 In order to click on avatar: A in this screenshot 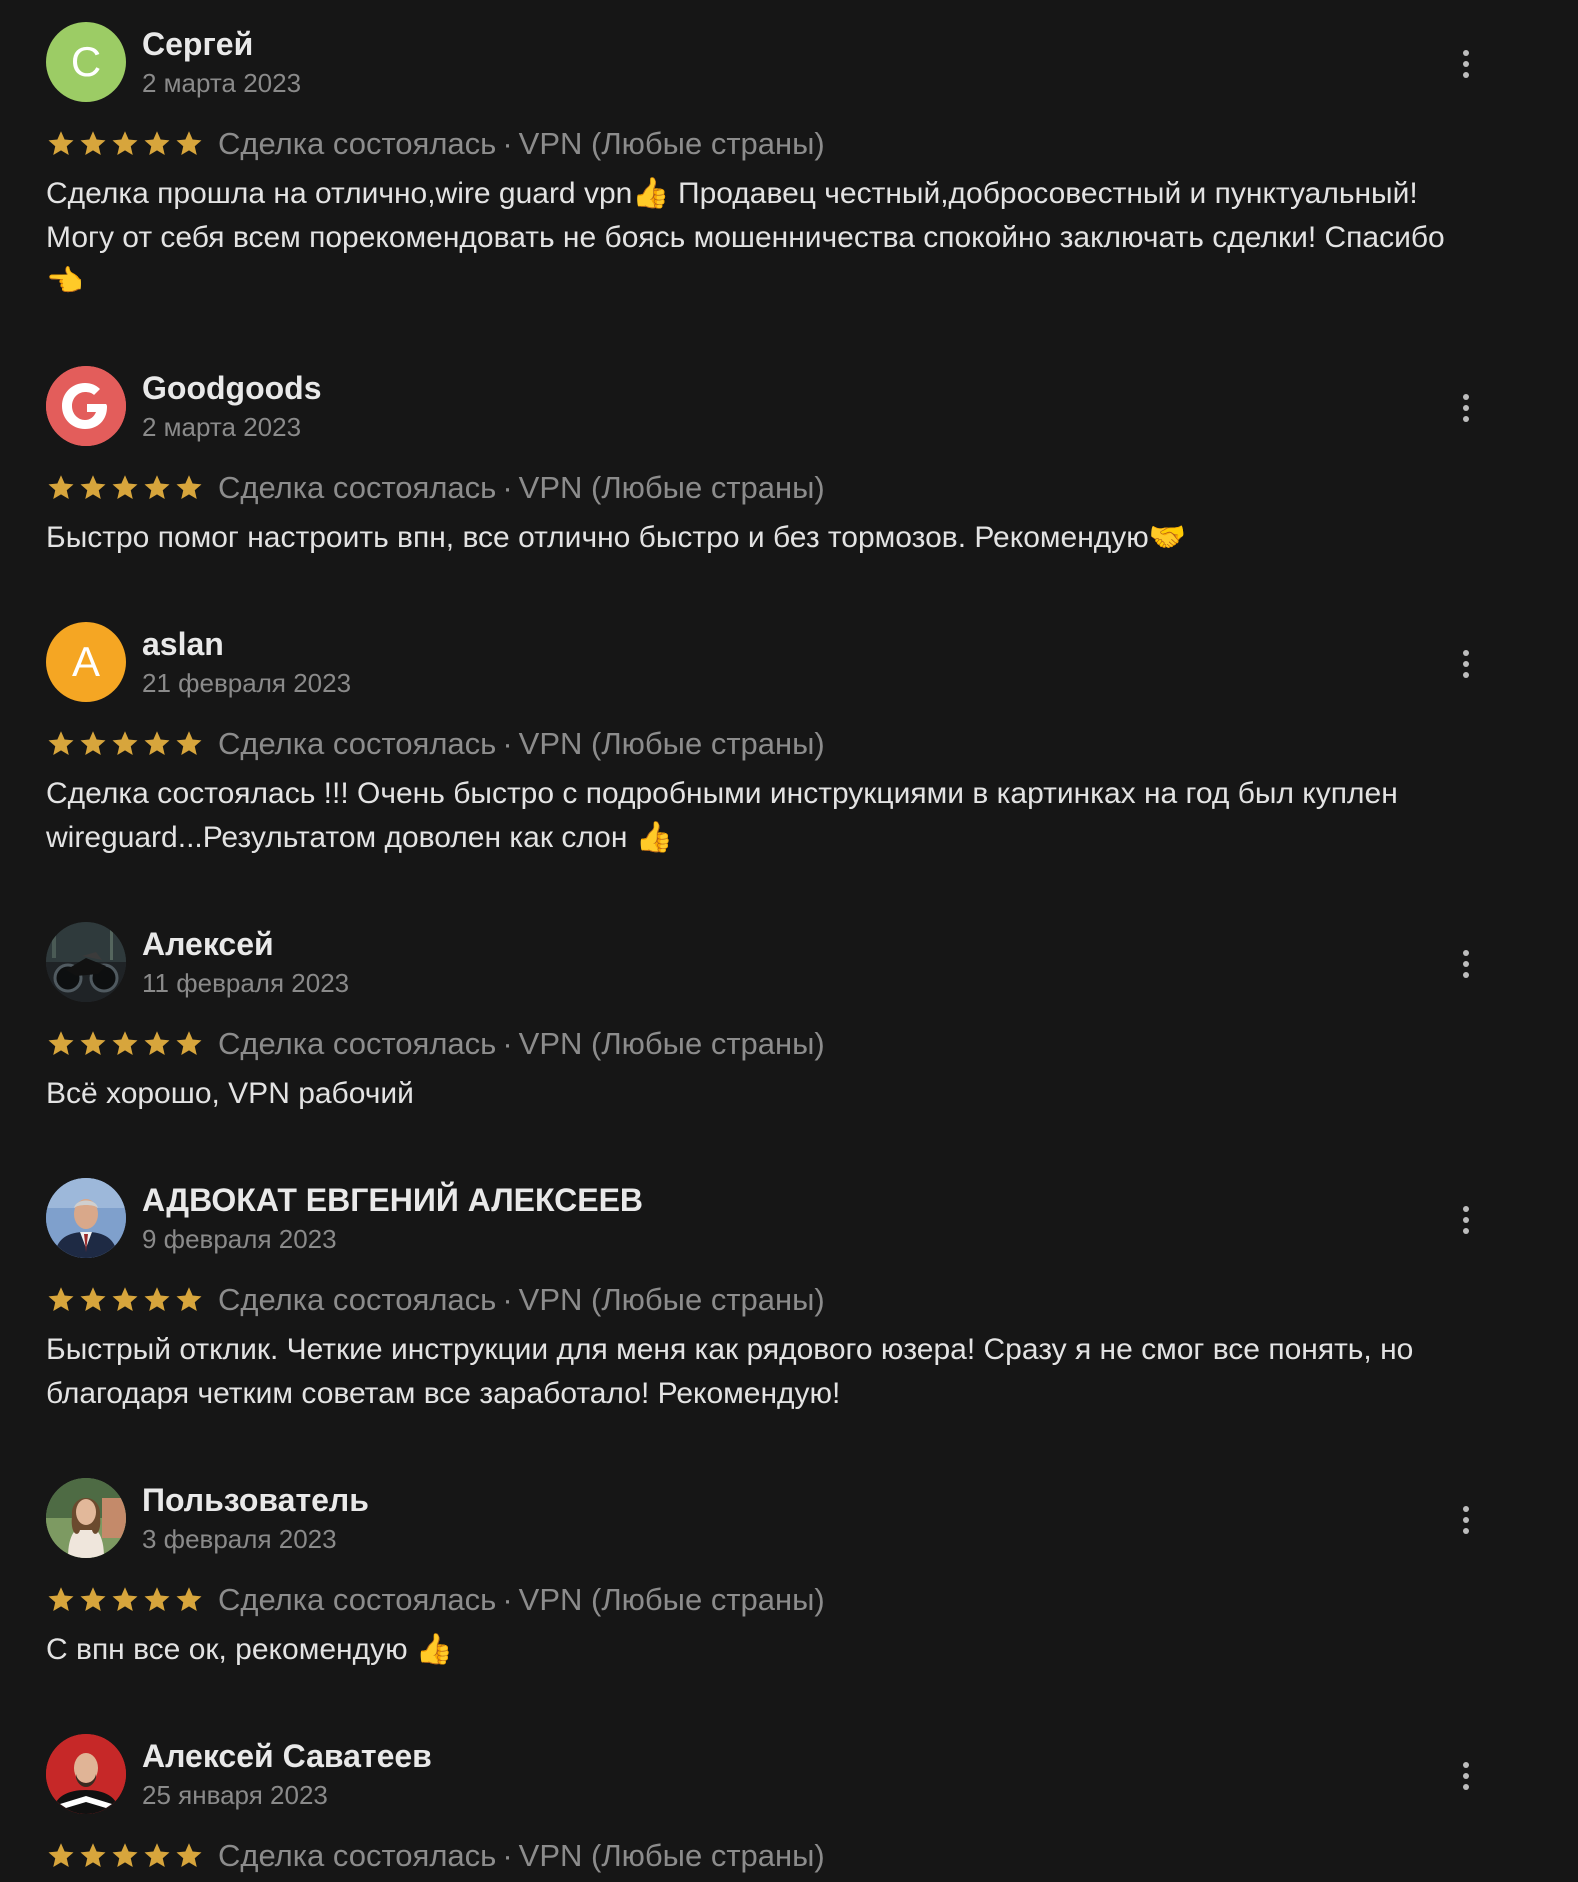, I will do `click(86, 662)`.